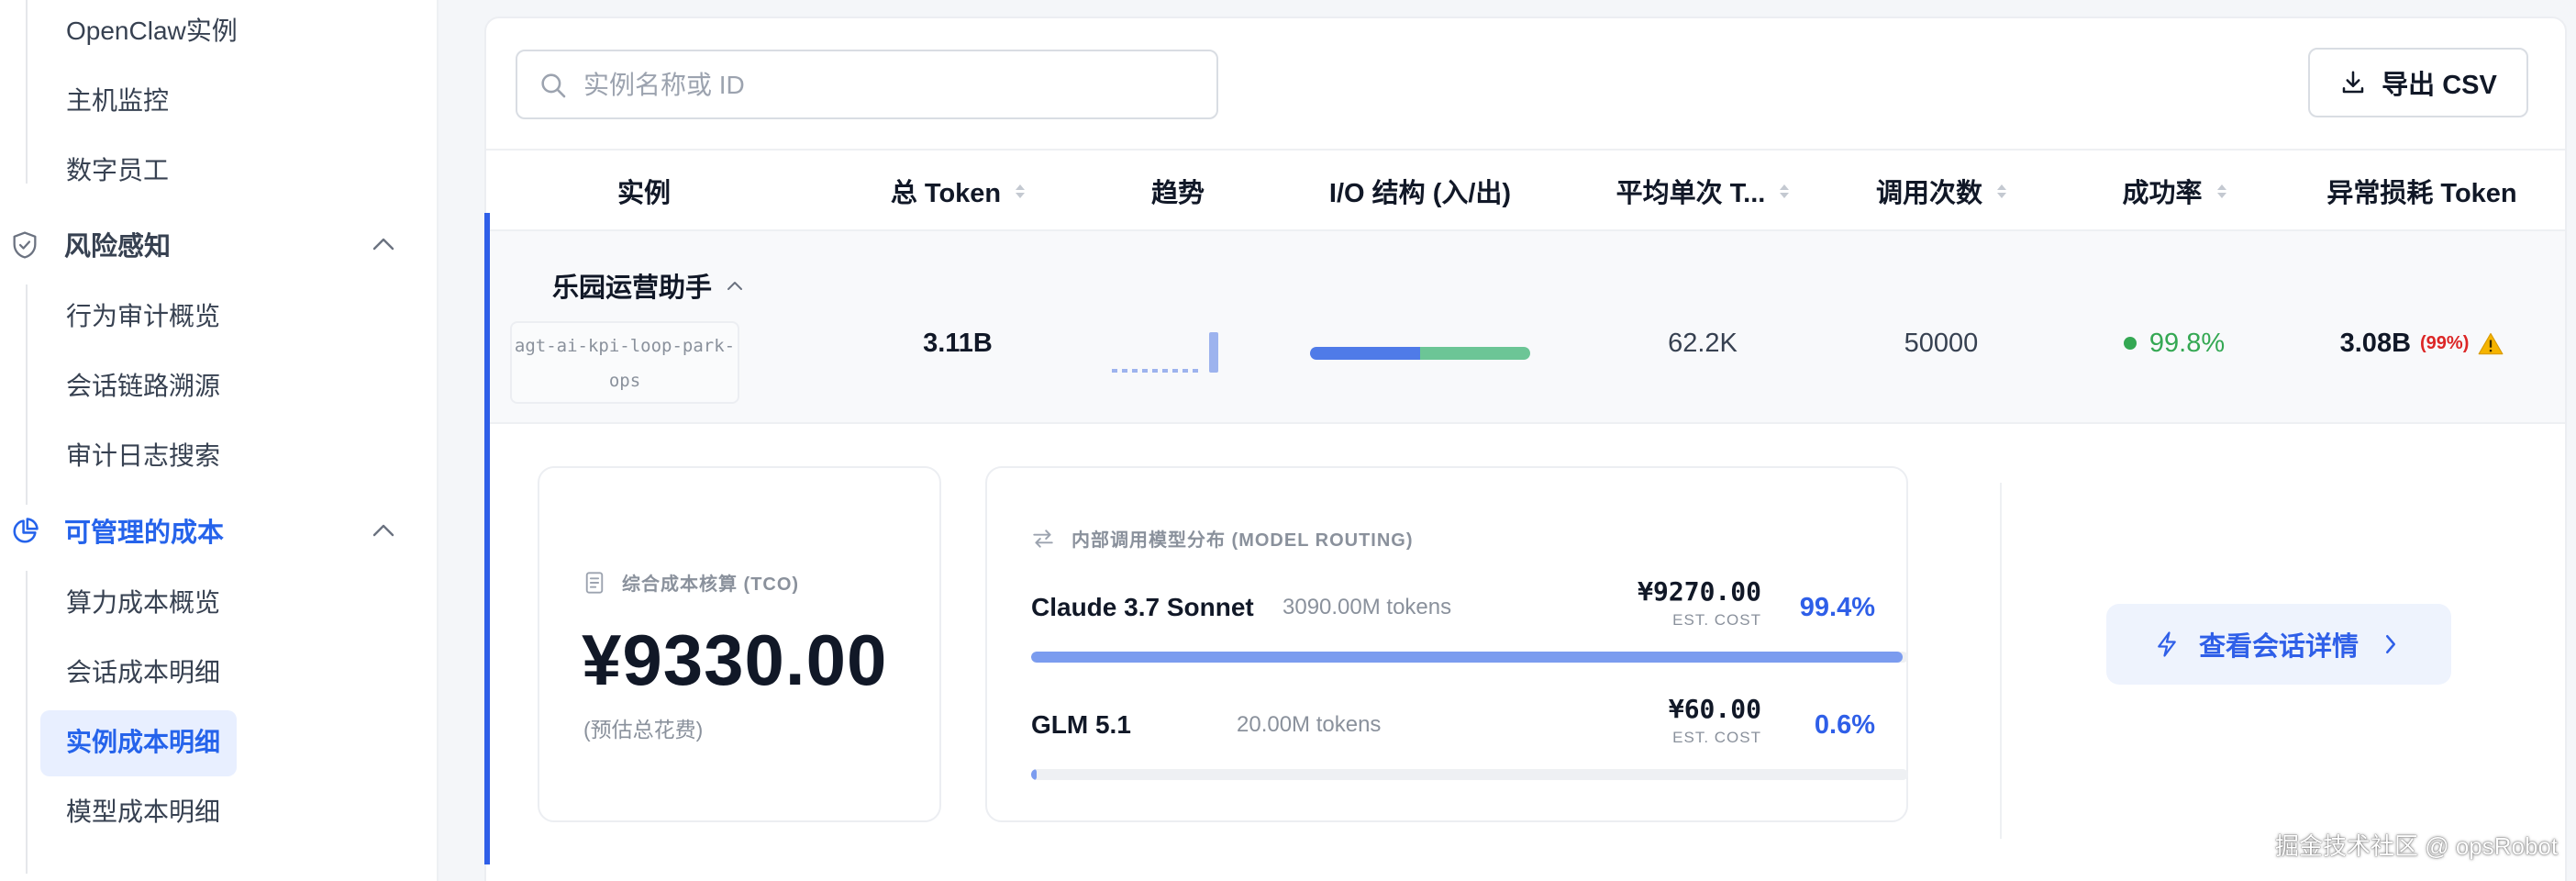 This screenshot has height=881, width=2576. I want to click on sidebar-item-session-trace: 会话链路溯源, so click(143, 386).